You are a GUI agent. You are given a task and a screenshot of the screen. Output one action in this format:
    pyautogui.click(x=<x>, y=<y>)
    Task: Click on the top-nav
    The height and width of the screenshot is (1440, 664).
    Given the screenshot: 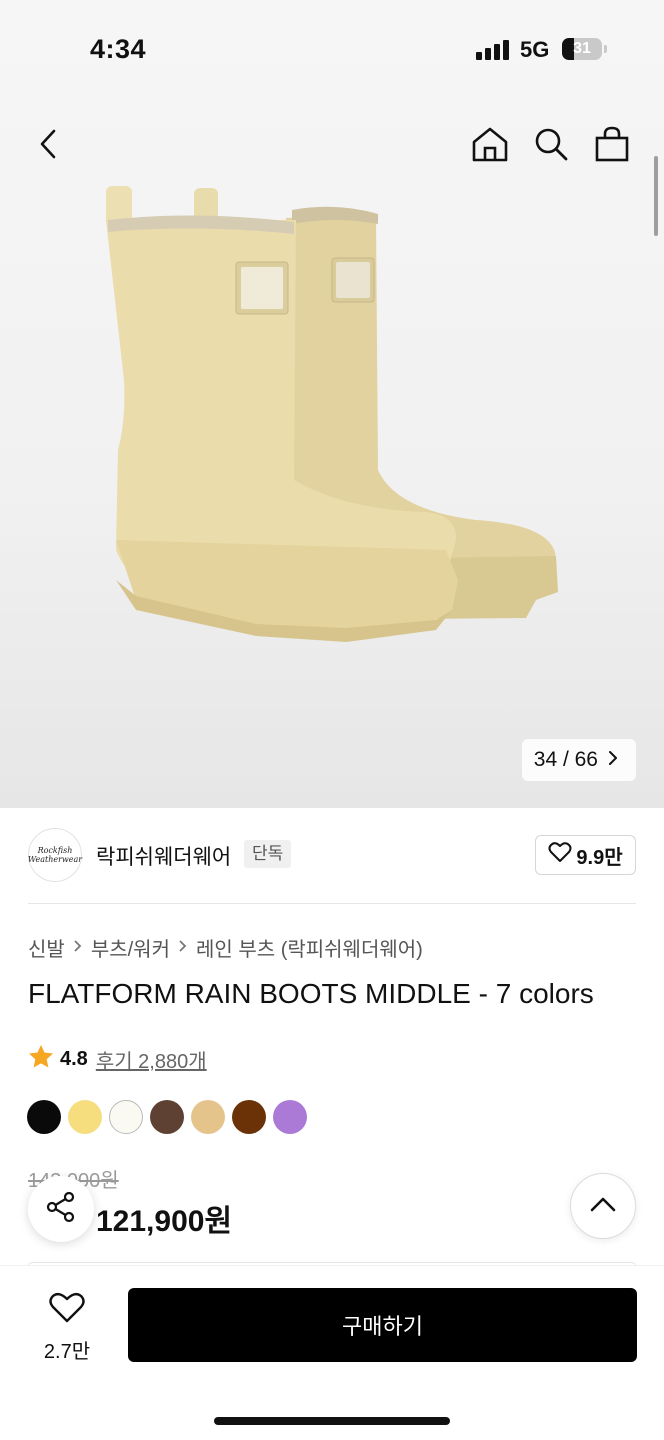 What is the action you would take?
    pyautogui.click(x=332, y=145)
    